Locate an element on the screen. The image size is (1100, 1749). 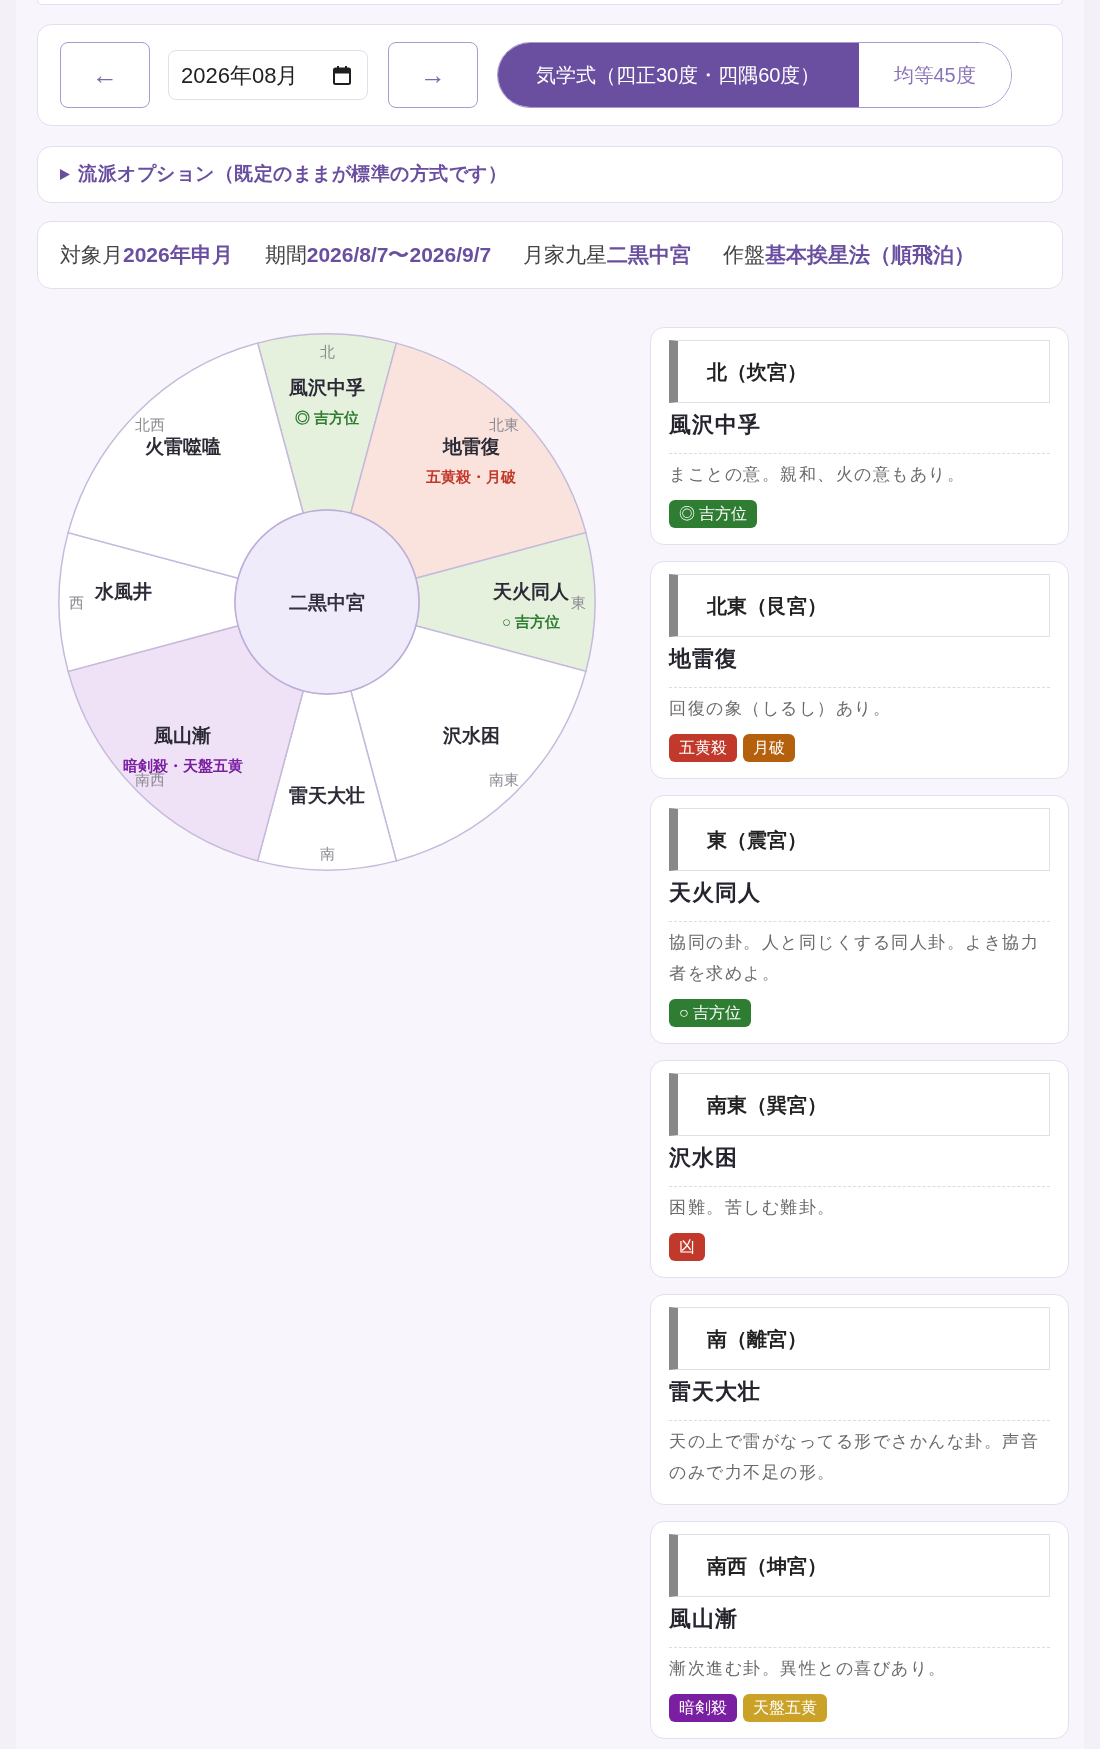
hexagram-description: 漸次進む卦。異性との喜びあり。 is located at coordinates (808, 1669).